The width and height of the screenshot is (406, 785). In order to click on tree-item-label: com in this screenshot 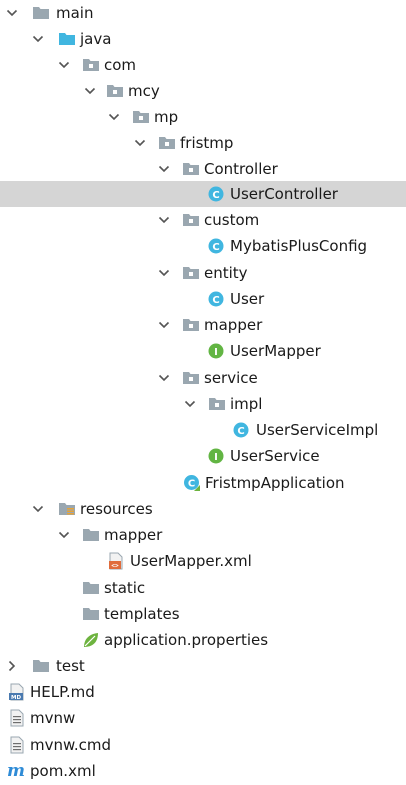, I will do `click(120, 65)`.